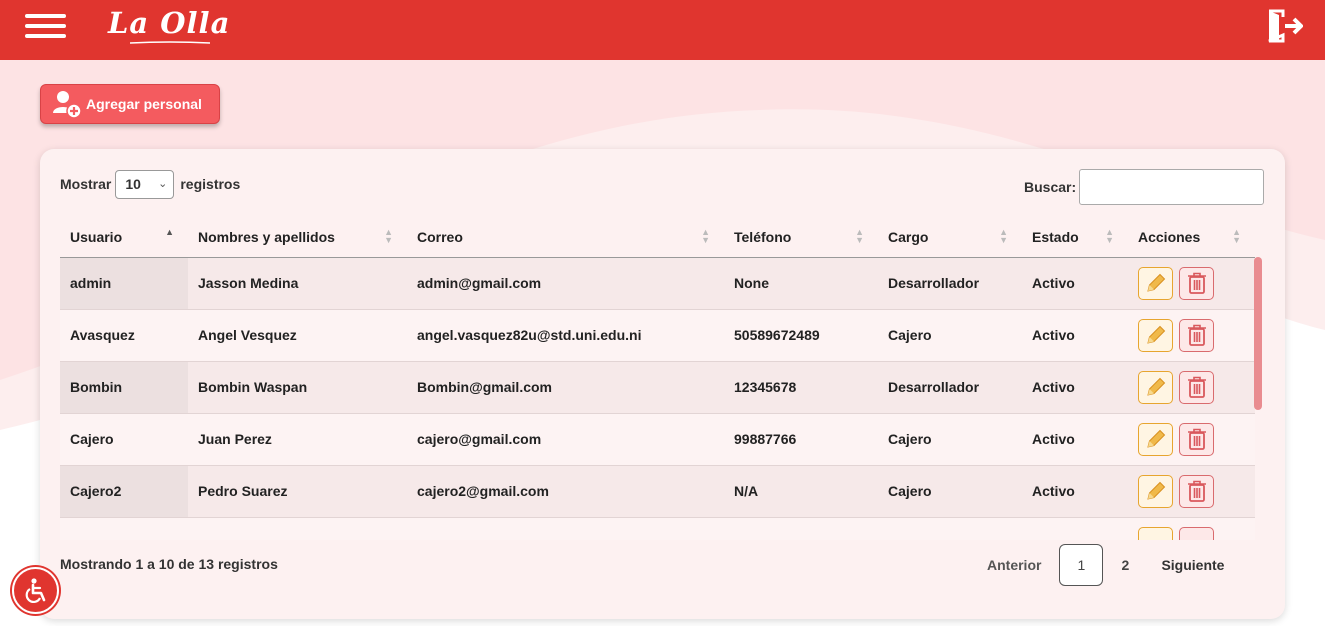 The image size is (1325, 626). What do you see at coordinates (67, 105) in the screenshot?
I see `add-user-icon` at bounding box center [67, 105].